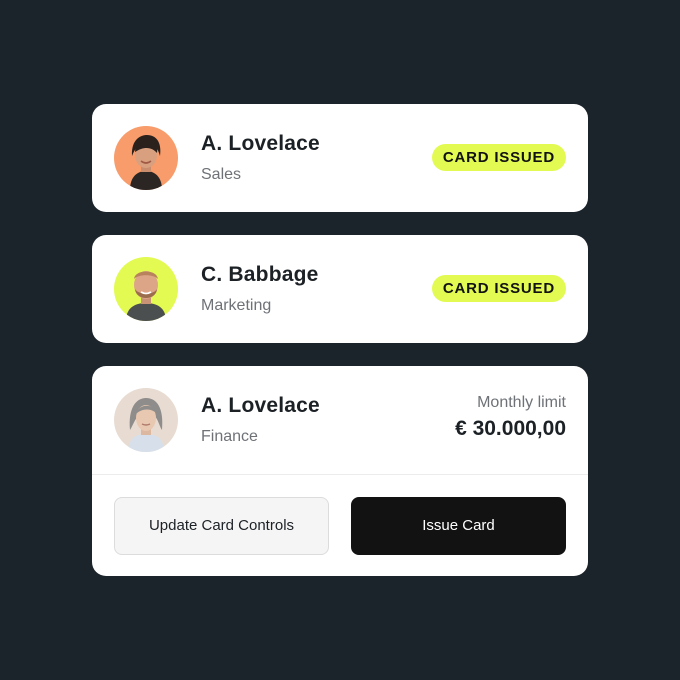 This screenshot has height=680, width=680. I want to click on employee-department: Finance, so click(229, 436).